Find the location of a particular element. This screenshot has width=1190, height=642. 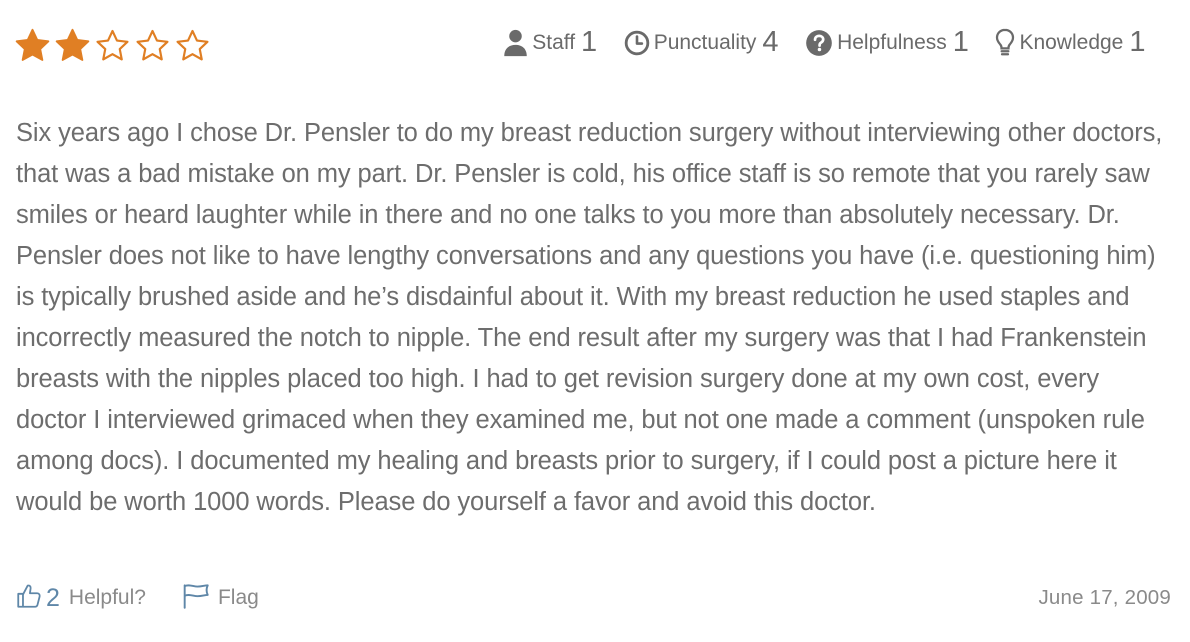

rating-staff: Staff 1 is located at coordinates (550, 42).